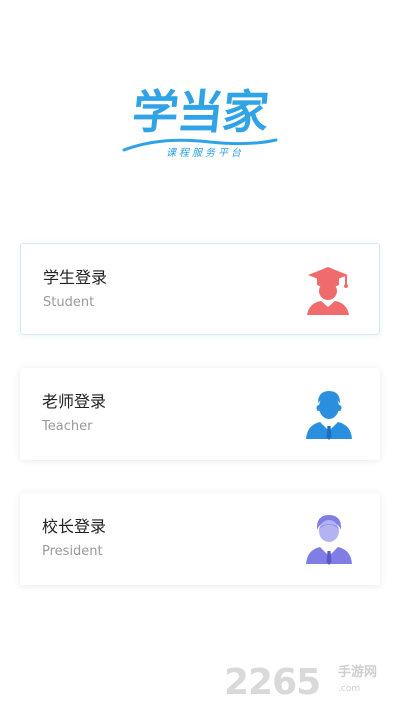 Image resolution: width=400 pixels, height=711 pixels. What do you see at coordinates (75, 277) in the screenshot?
I see `student-login-title: 学生登录` at bounding box center [75, 277].